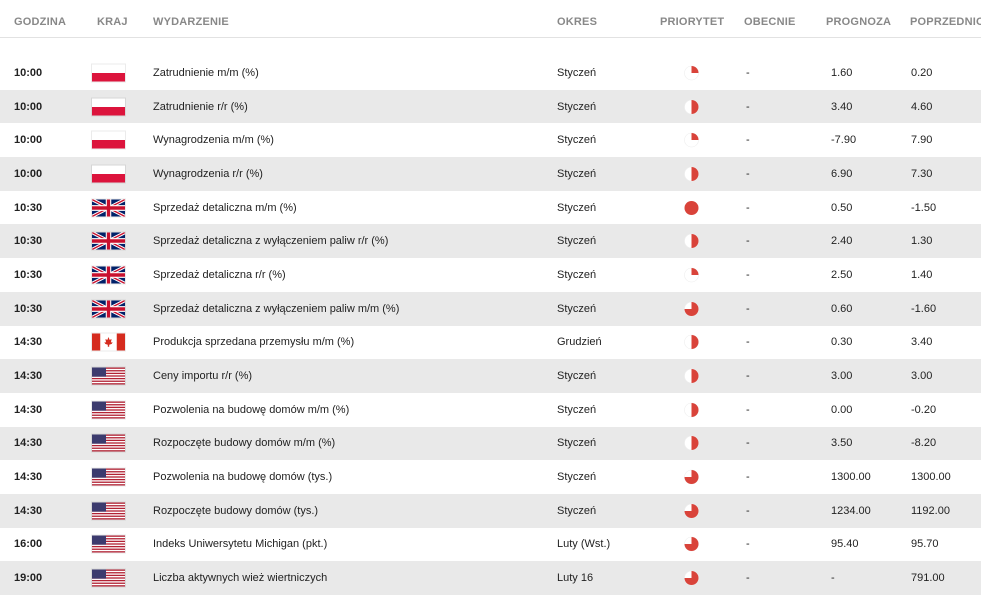 The image size is (981, 598). What do you see at coordinates (922, 342) in the screenshot?
I see `previous-value: 3.40` at bounding box center [922, 342].